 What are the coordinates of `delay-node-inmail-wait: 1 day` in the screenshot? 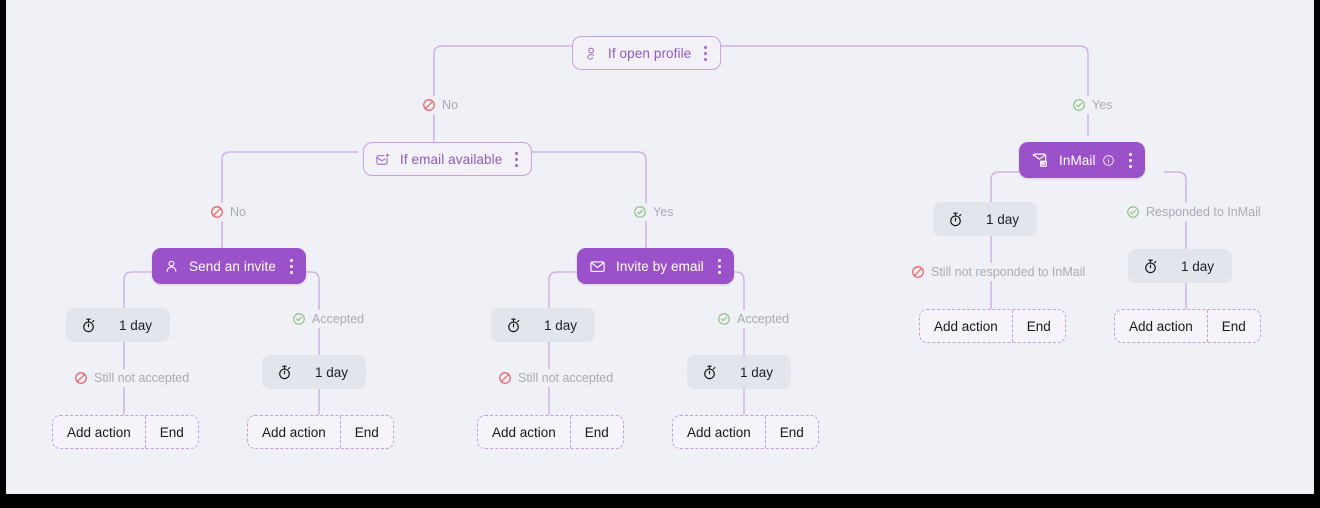 It's located at (985, 219).